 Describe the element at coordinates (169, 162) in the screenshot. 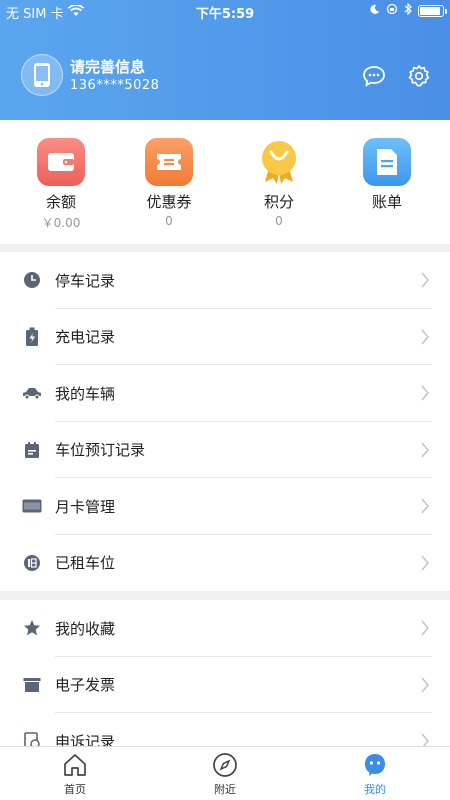

I see `ticket-icon` at that location.